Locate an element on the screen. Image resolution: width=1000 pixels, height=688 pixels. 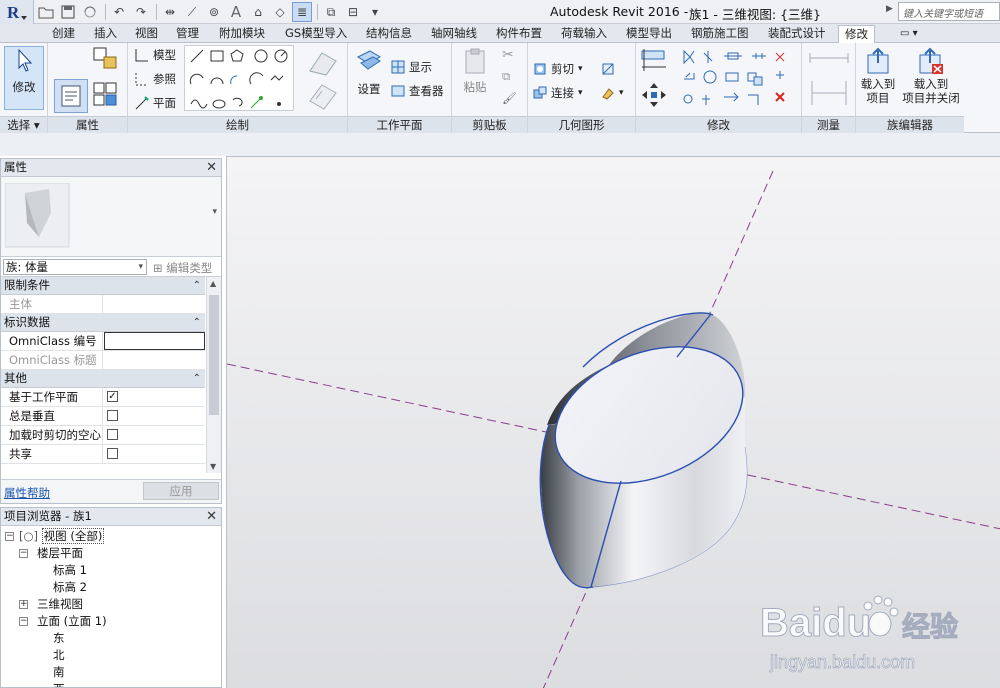
tab-addins: 附加模块 is located at coordinates (242, 34).